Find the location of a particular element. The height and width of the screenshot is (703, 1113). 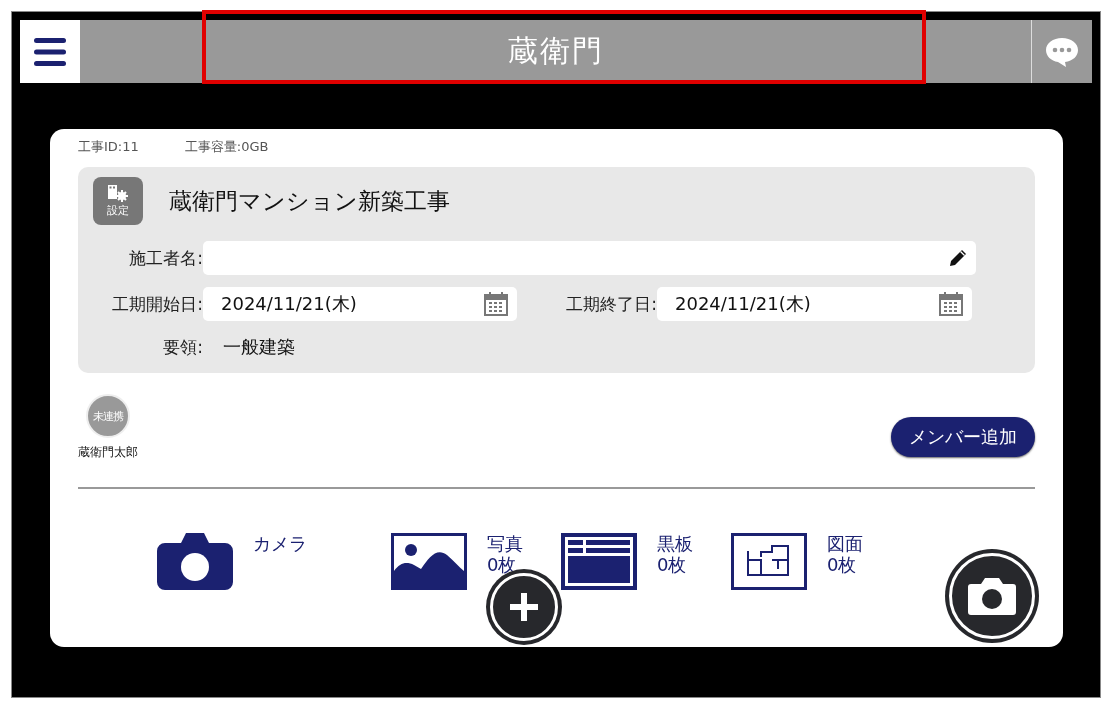

start-date-field: 2024/11/21(木) is located at coordinates (360, 304).